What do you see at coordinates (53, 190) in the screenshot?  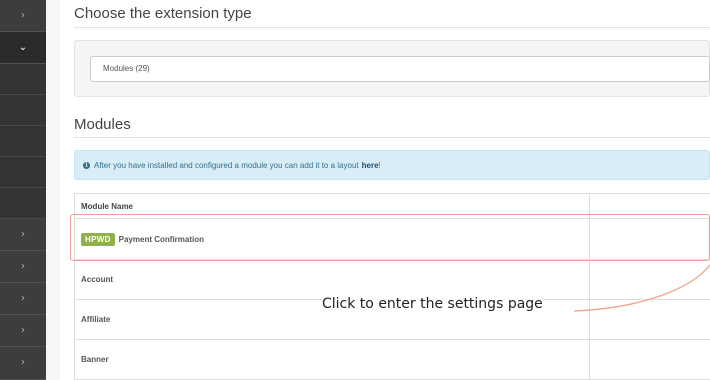 I see `content-gutter` at bounding box center [53, 190].